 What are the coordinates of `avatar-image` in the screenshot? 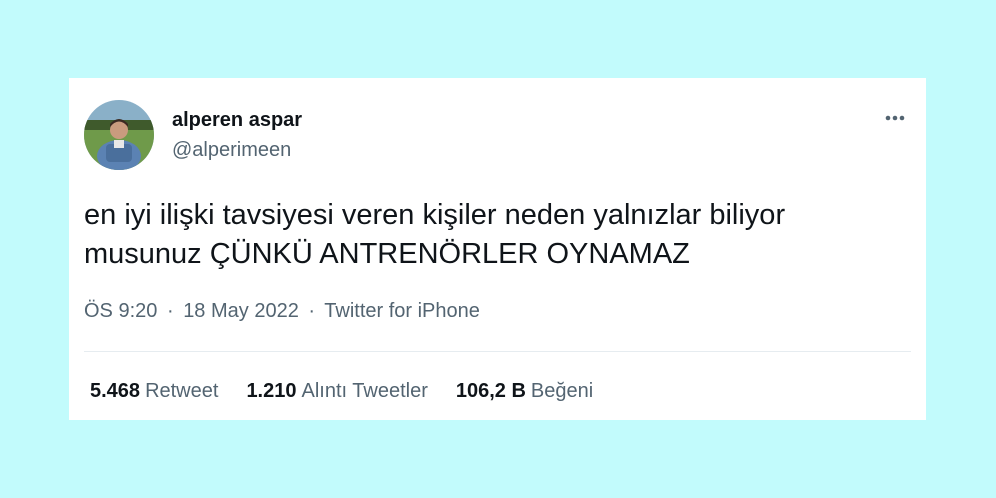 It's located at (119, 135).